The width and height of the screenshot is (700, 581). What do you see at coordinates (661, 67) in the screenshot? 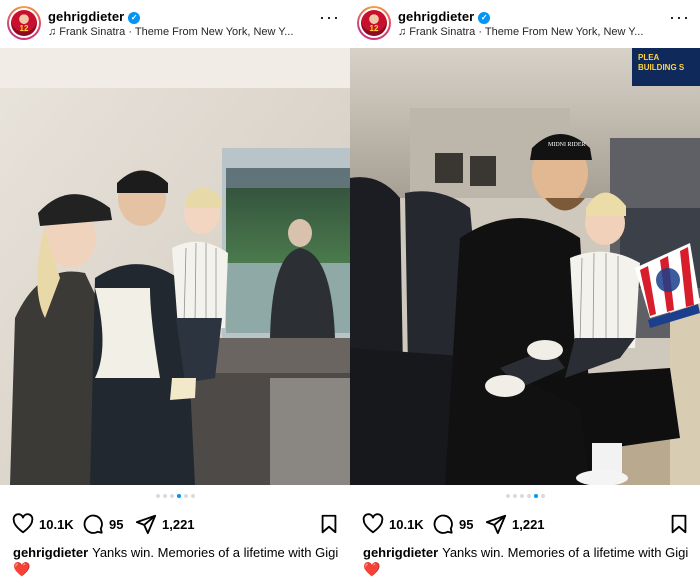
I see `scoreboard-line-2: BUILDING S` at bounding box center [661, 67].